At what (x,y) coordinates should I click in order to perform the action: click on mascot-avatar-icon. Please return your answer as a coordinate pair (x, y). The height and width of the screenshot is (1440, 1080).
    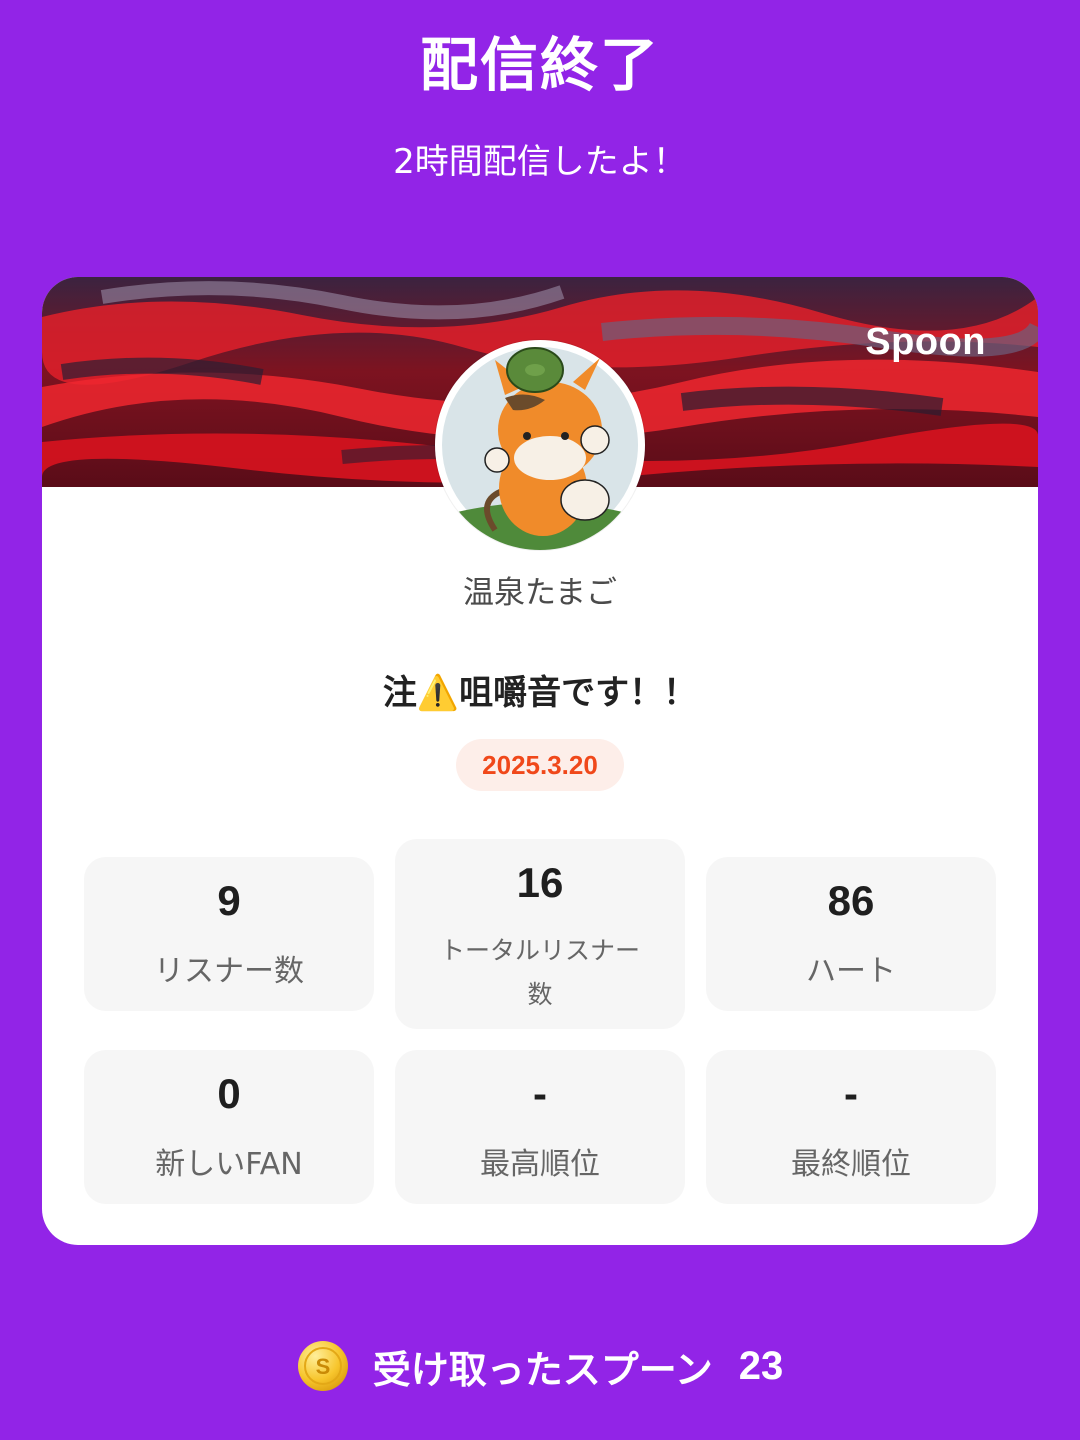
    Looking at the image, I should click on (540, 445).